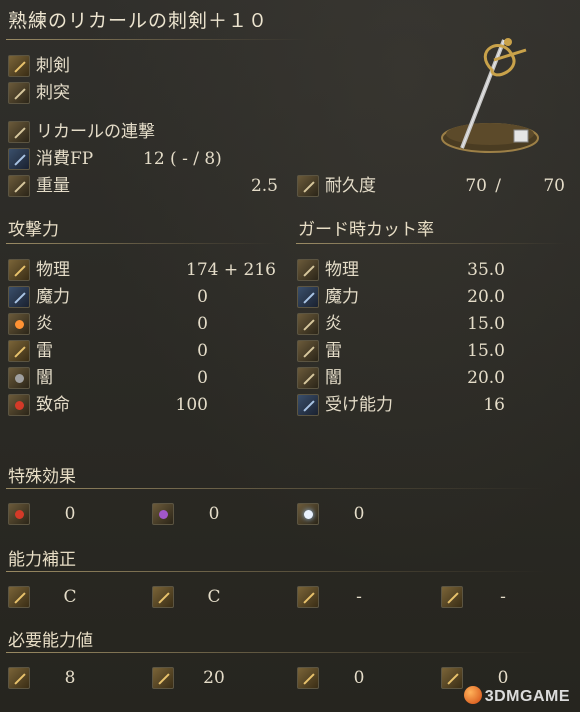 Image resolution: width=580 pixels, height=712 pixels. I want to click on stability-icon, so click(308, 405).